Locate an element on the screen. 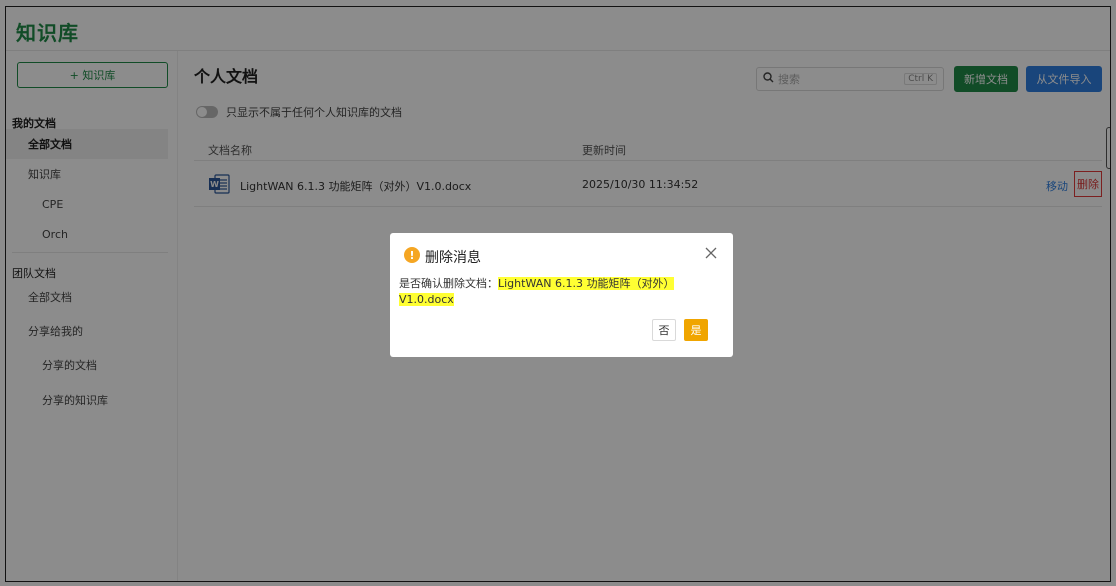 This screenshot has width=1116, height=586. confirm-button: 是 is located at coordinates (696, 330).